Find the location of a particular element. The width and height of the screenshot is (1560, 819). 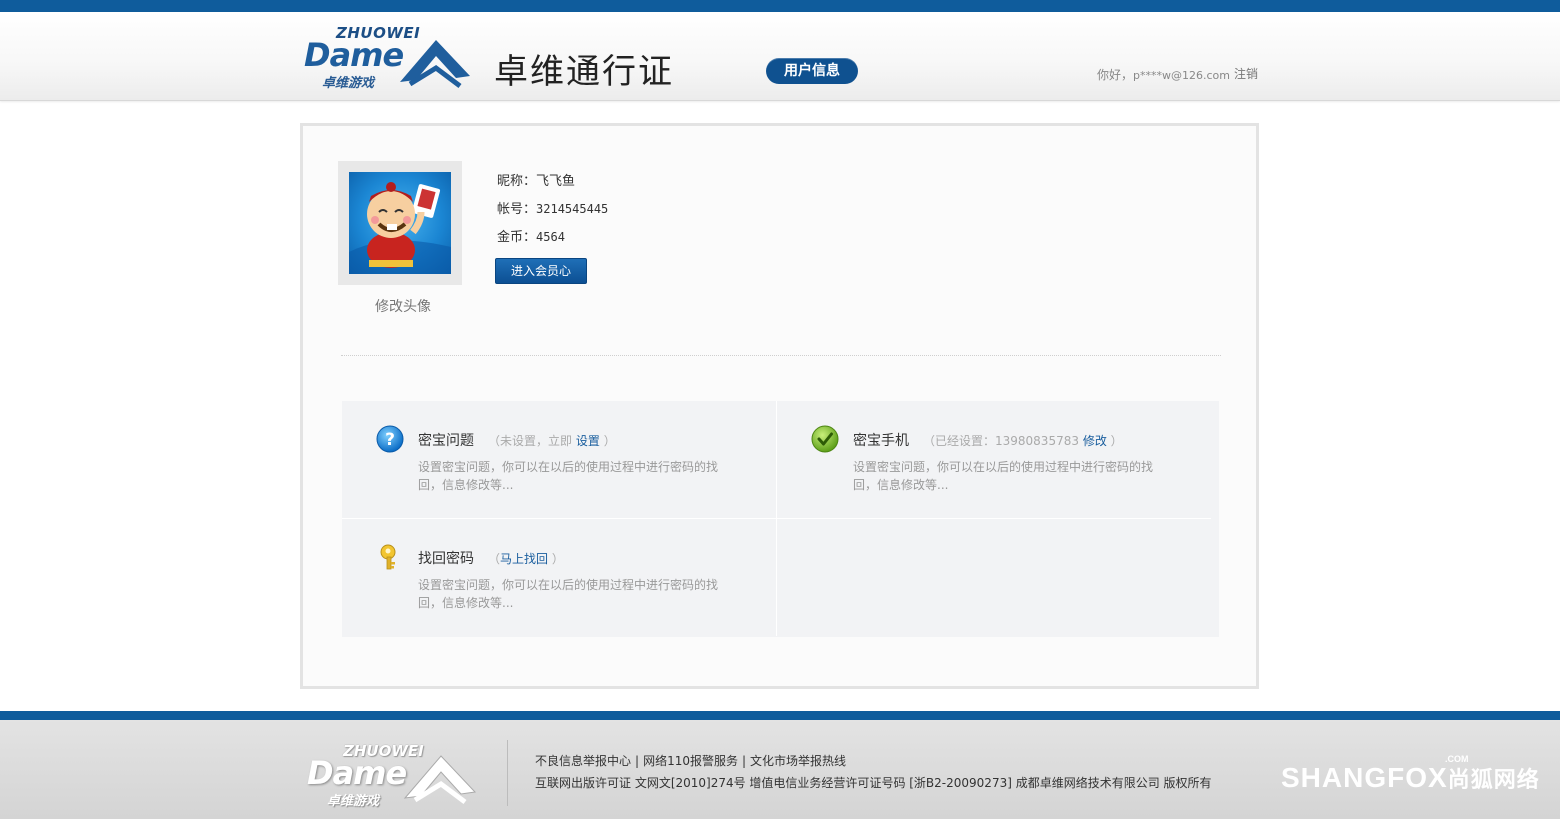

modify-phone-link: 修改 is located at coordinates (1095, 441).